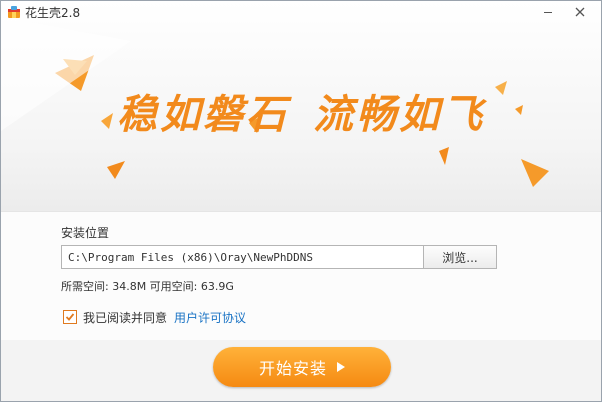 This screenshot has height=402, width=602. What do you see at coordinates (14, 12) in the screenshot?
I see `app-logo-icon` at bounding box center [14, 12].